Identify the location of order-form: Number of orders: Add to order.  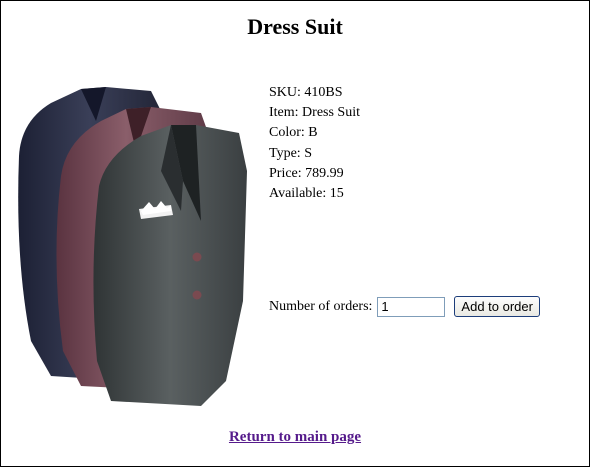
(404, 306).